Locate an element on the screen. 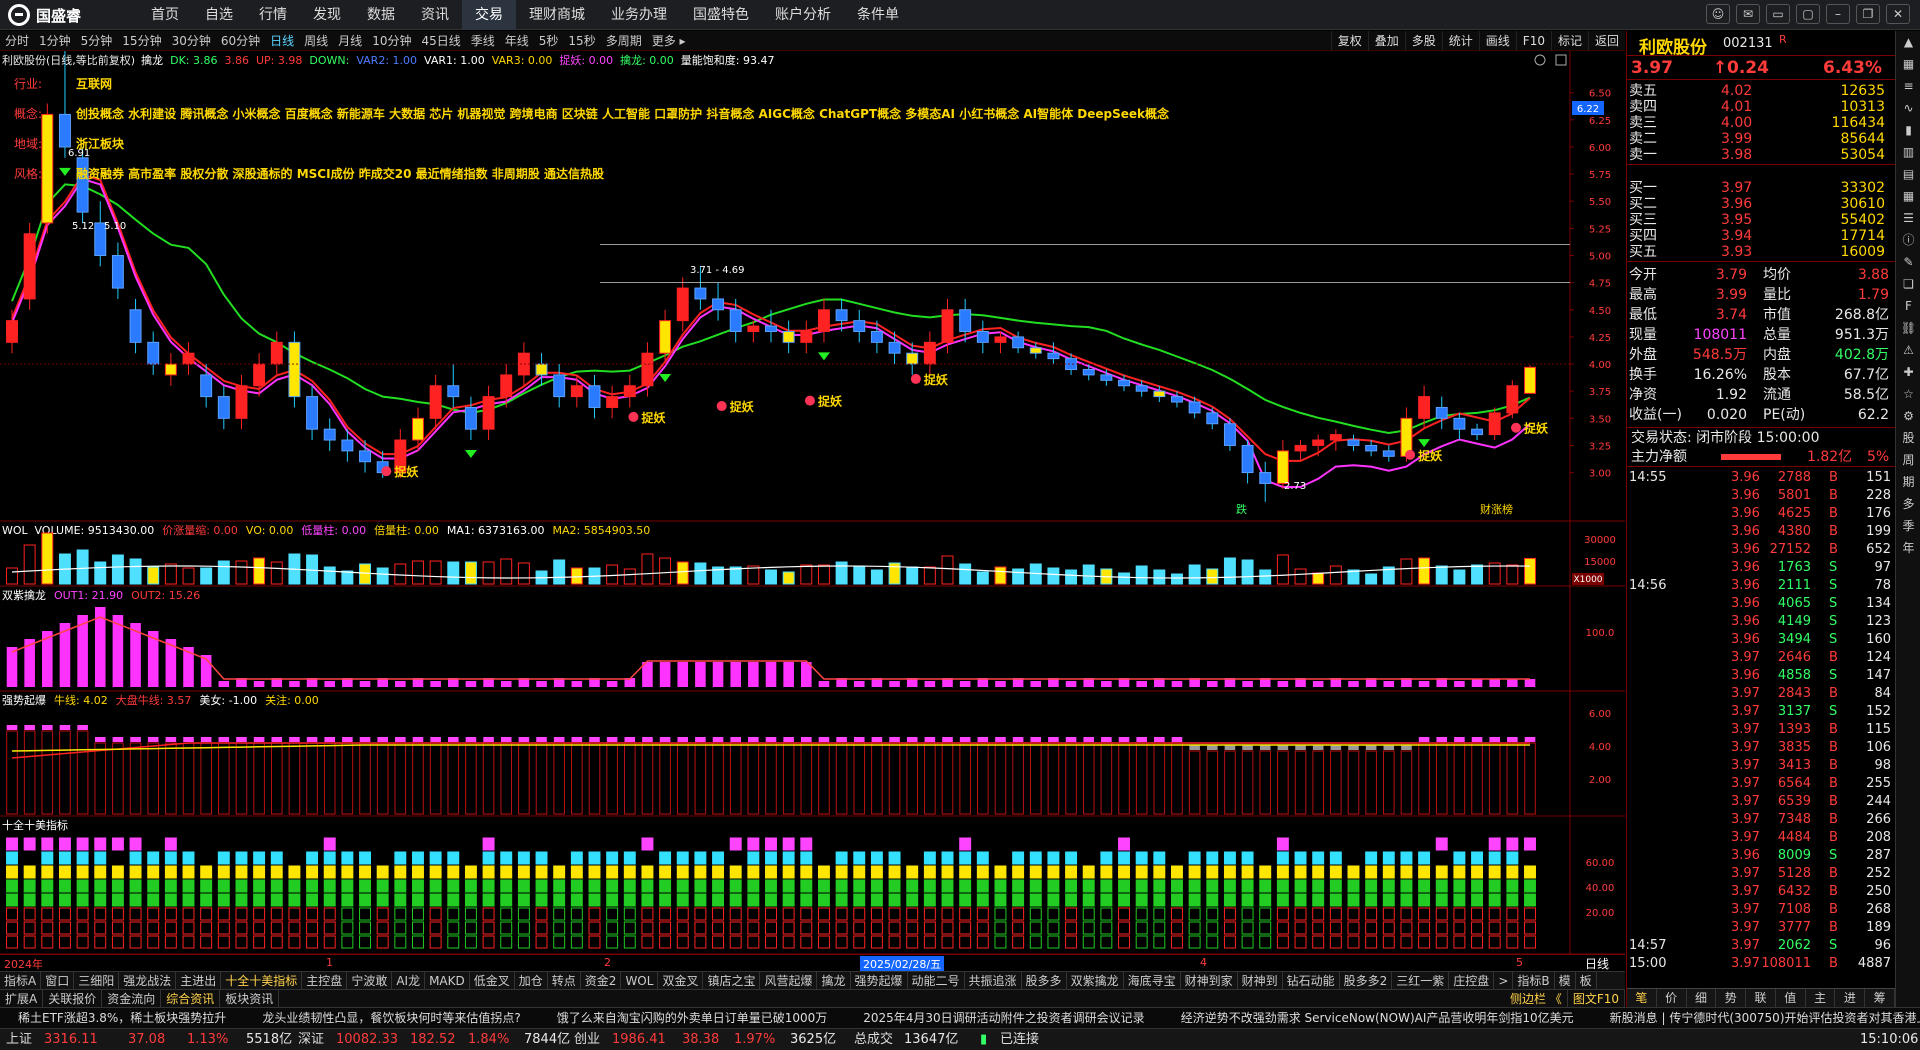  timeframe-tab-10: 45日线 is located at coordinates (440, 41).